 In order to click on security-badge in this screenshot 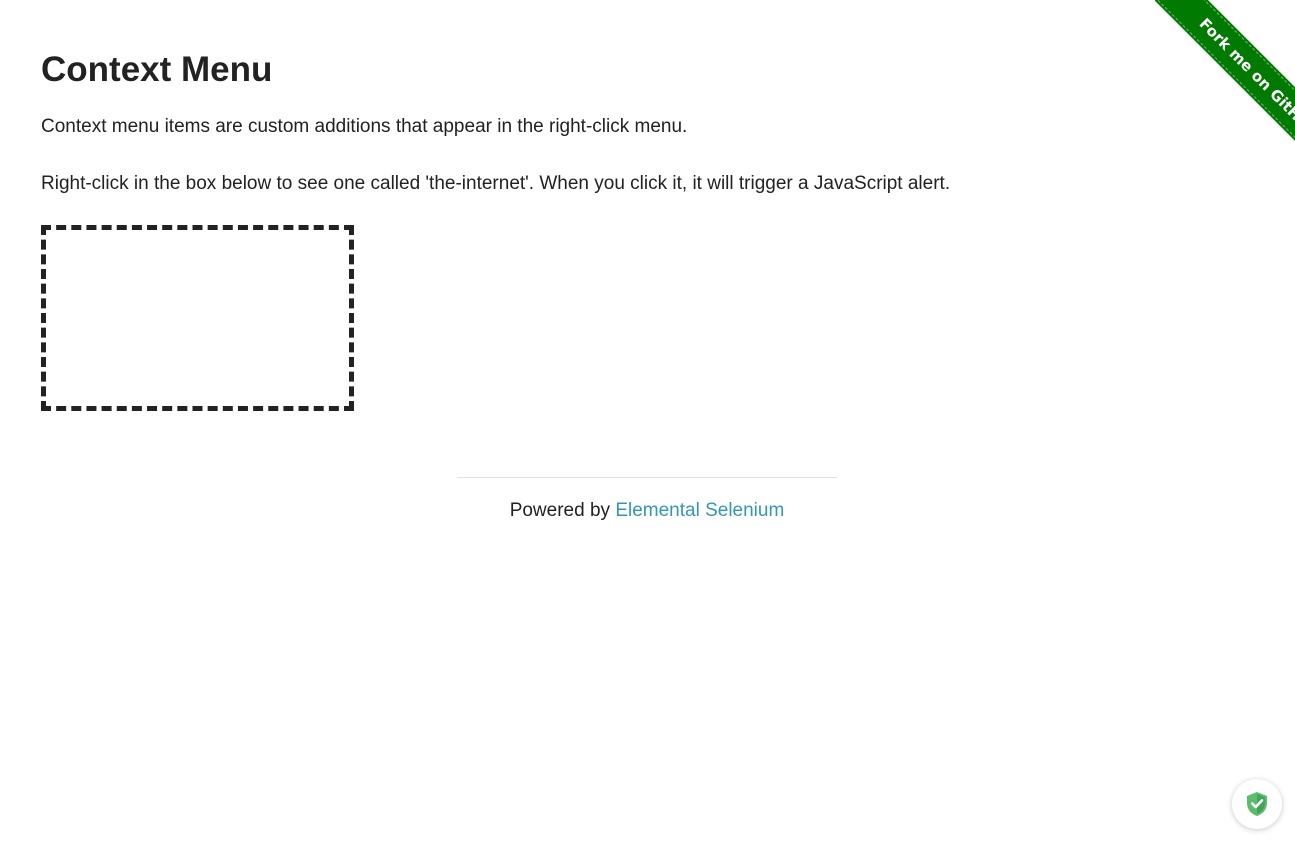, I will do `click(1257, 804)`.